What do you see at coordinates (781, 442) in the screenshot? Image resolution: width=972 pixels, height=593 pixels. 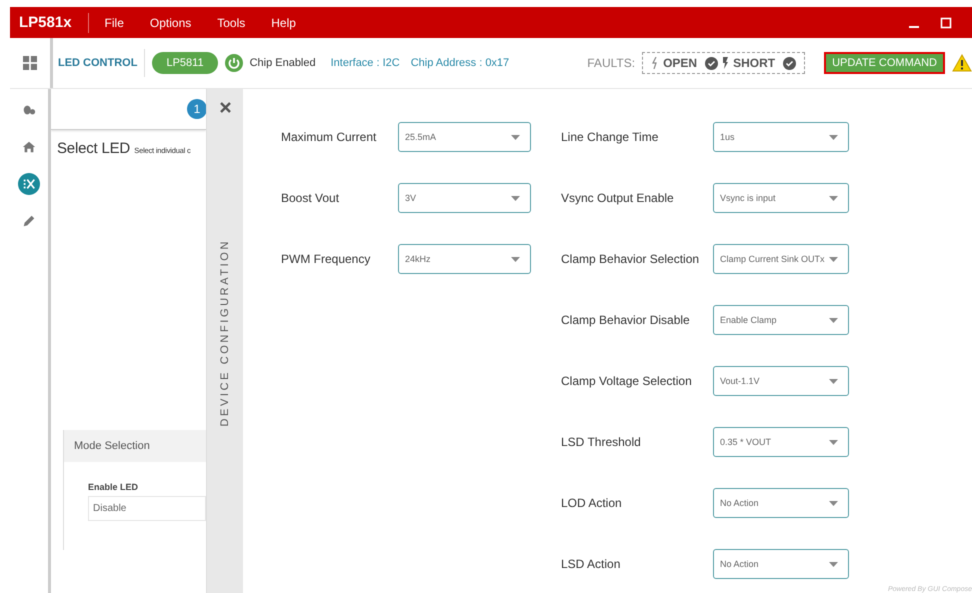 I see `setting-dropdown: 0.35 * VOUT` at bounding box center [781, 442].